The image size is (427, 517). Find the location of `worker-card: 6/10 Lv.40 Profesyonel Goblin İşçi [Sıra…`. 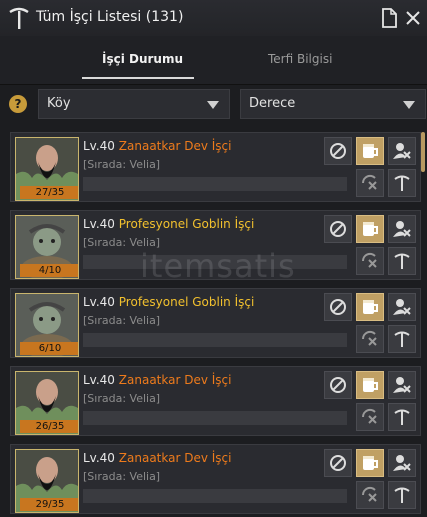

worker-card: 6/10 Lv.40 Profesyonel Goblin İşçi [Sıra… is located at coordinates (215, 323).